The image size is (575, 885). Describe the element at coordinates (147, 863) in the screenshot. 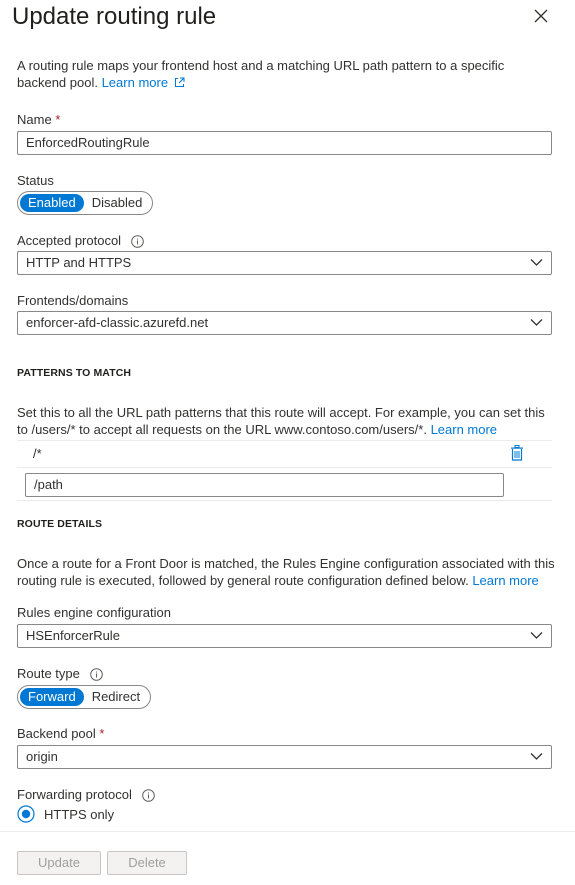

I see `delete-button: Delete` at that location.